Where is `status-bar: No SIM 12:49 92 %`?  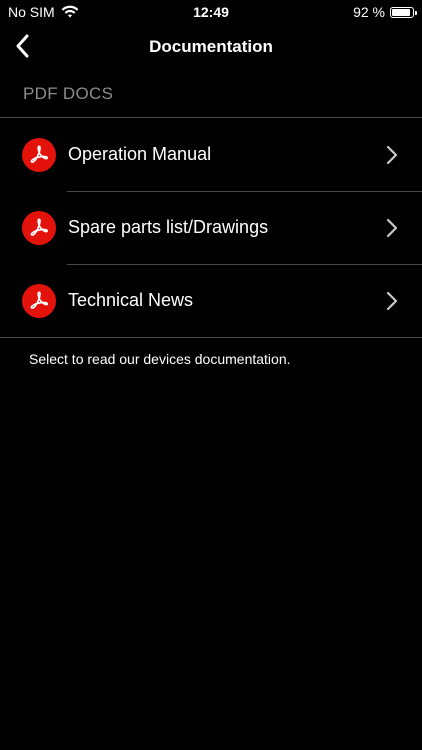 status-bar: No SIM 12:49 92 % is located at coordinates (211, 12).